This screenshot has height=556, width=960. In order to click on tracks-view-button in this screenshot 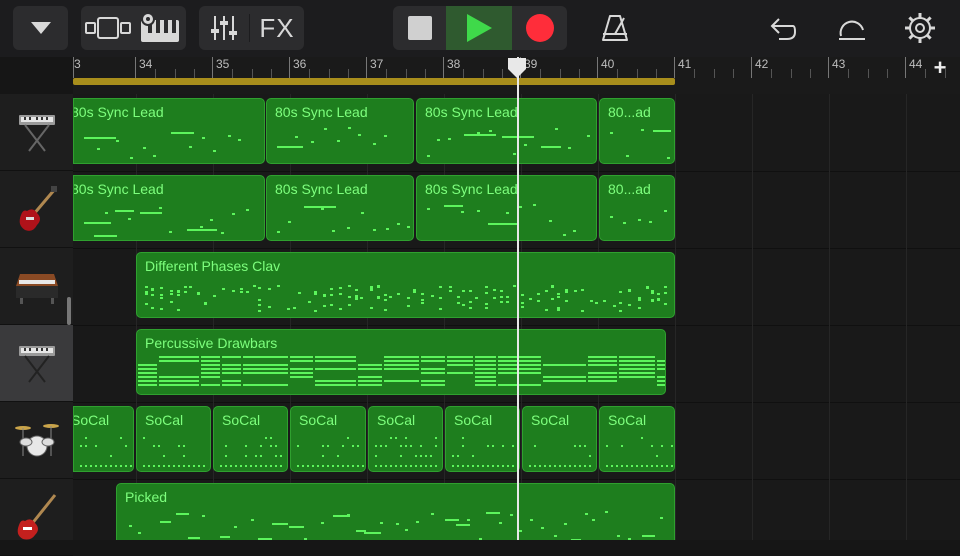, I will do `click(108, 28)`.